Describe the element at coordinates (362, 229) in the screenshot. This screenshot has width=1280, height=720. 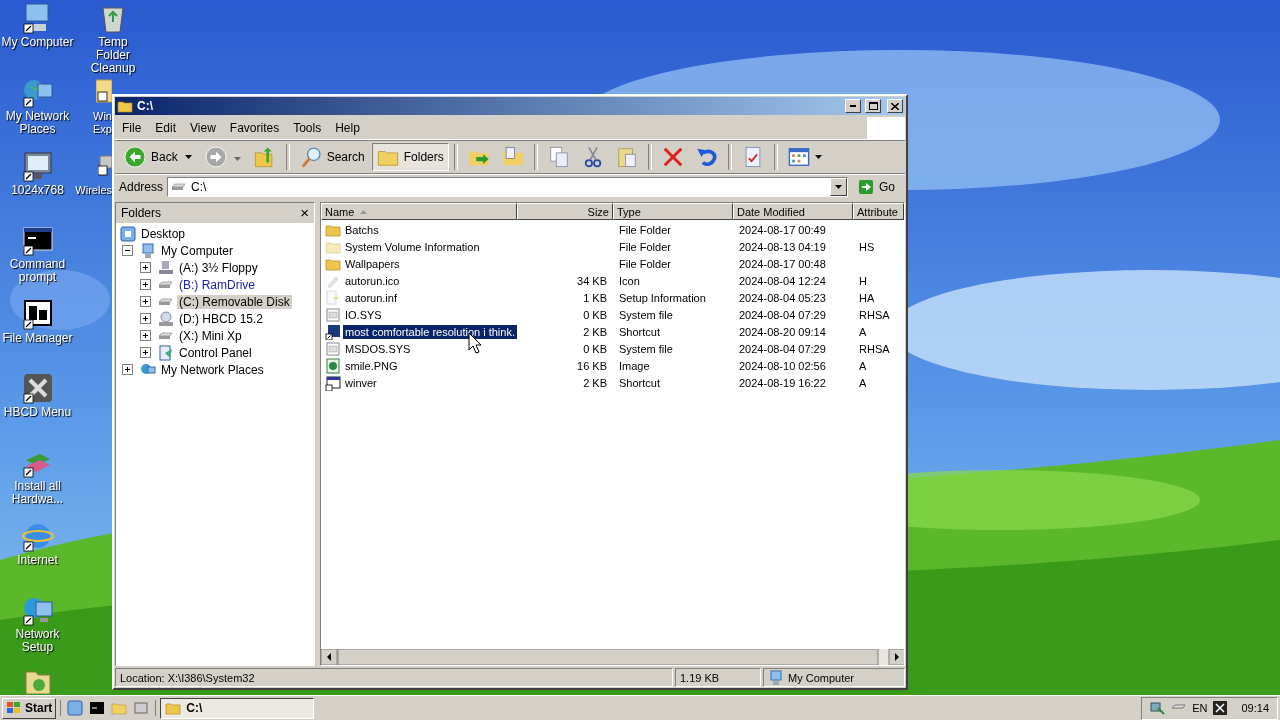
I see `file-name: Batchs` at that location.